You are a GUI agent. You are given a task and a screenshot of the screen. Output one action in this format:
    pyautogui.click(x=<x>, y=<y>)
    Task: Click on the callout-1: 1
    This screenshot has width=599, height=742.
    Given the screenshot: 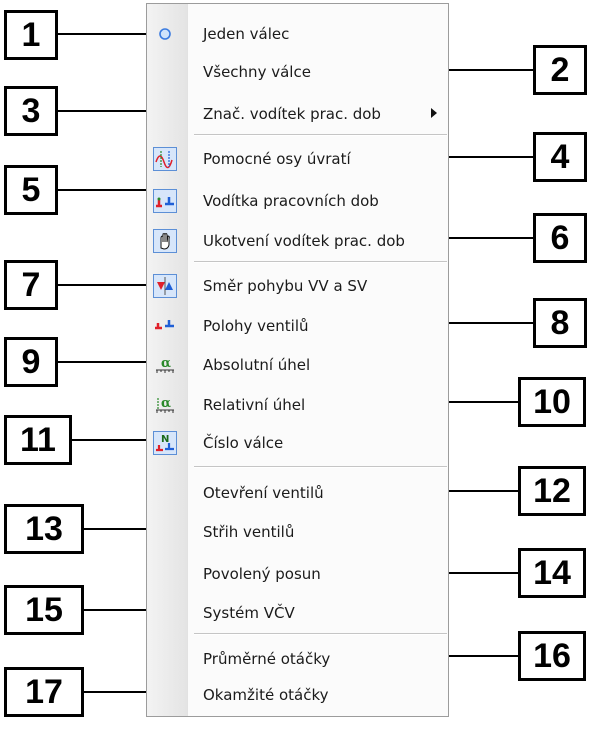 What is the action you would take?
    pyautogui.click(x=31, y=35)
    